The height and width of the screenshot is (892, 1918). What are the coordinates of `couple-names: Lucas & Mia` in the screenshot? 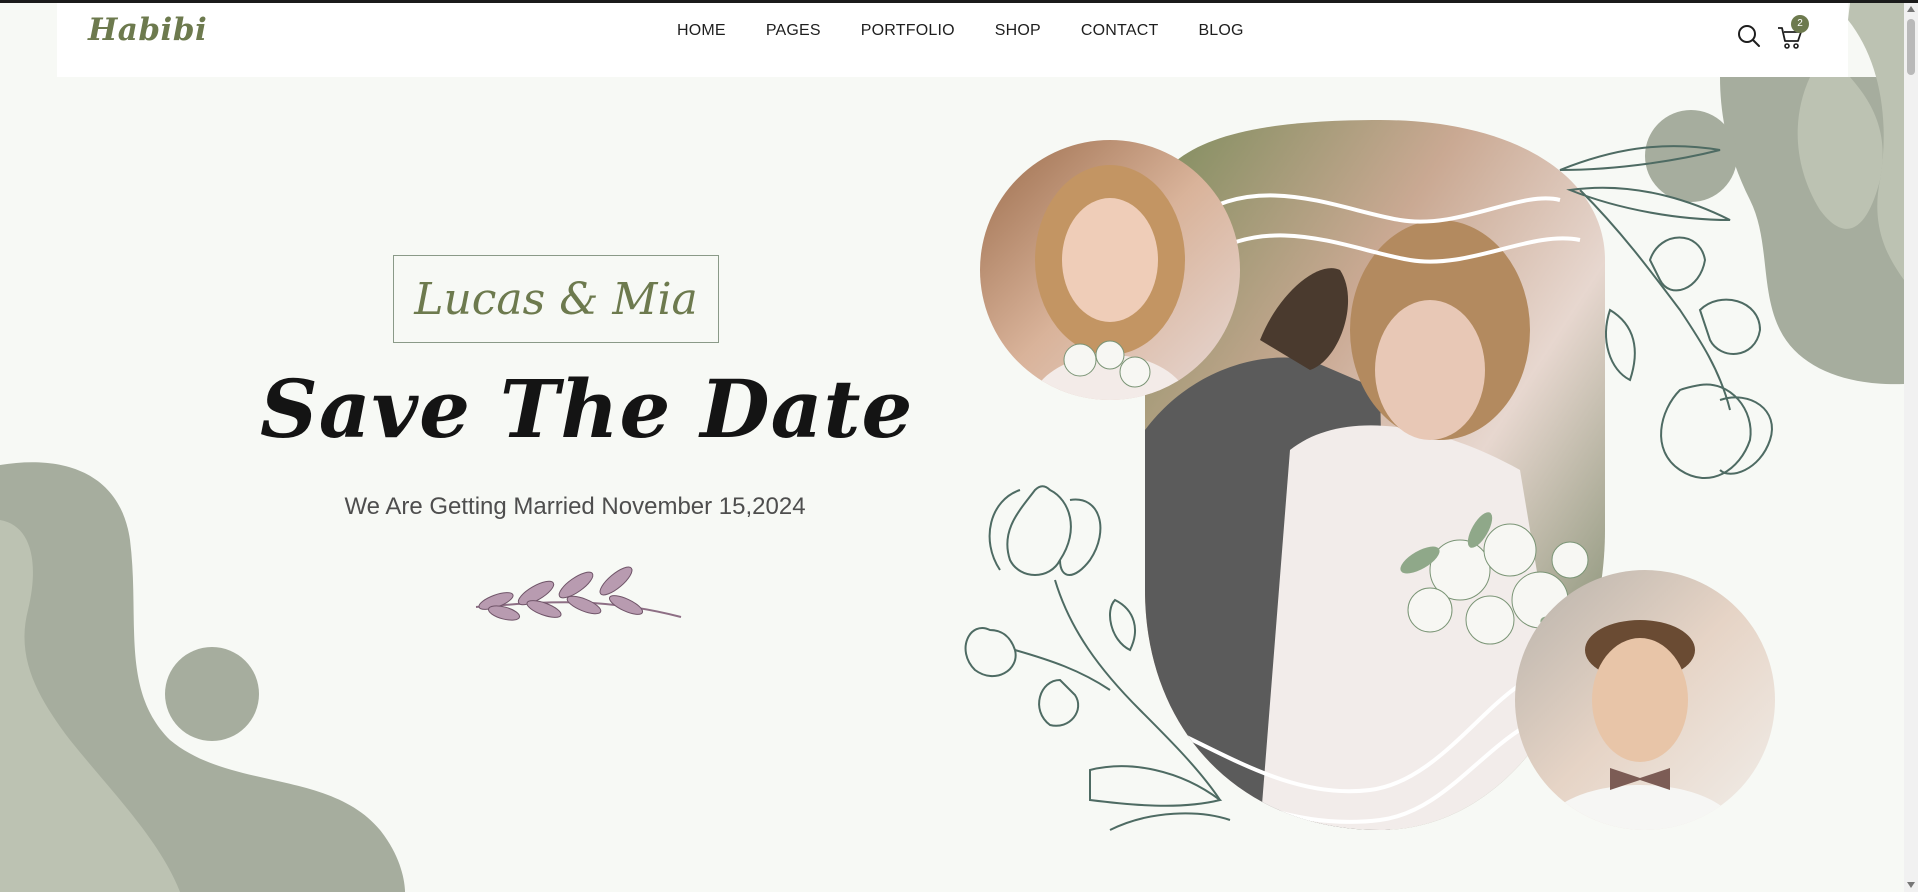 It's located at (556, 299).